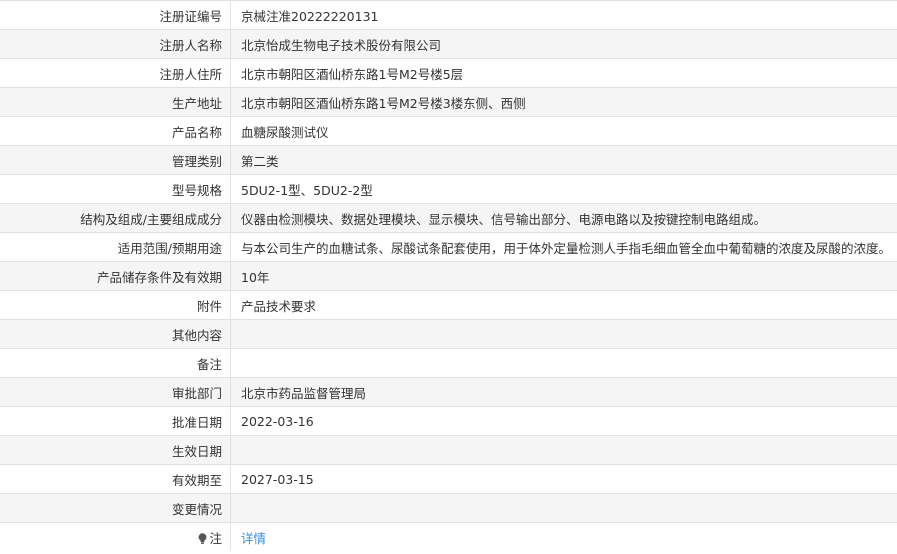 The width and height of the screenshot is (897, 554). What do you see at coordinates (563, 102) in the screenshot?
I see `row-value: 北京市朝阳区酒仙桥东路1号M2号楼3楼东侧、西侧` at bounding box center [563, 102].